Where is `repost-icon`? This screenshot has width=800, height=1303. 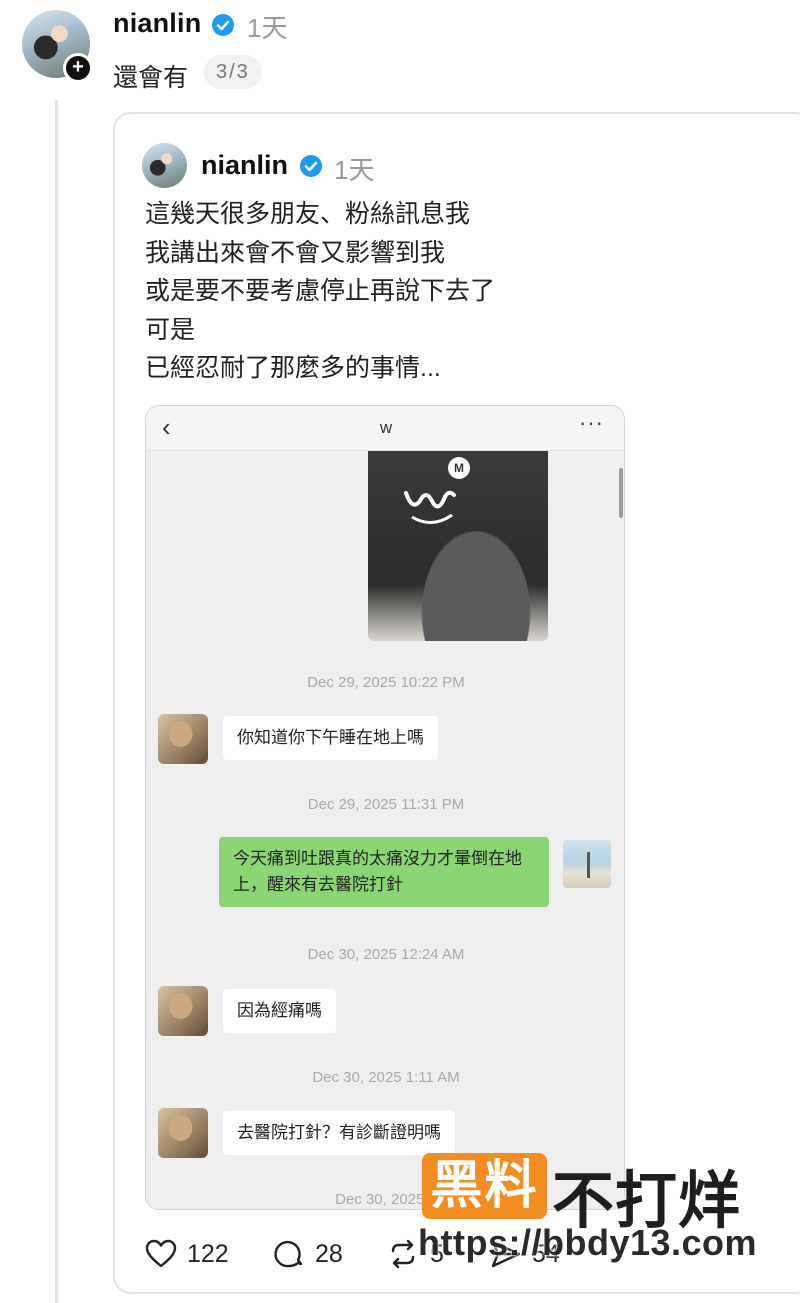 repost-icon is located at coordinates (403, 1254).